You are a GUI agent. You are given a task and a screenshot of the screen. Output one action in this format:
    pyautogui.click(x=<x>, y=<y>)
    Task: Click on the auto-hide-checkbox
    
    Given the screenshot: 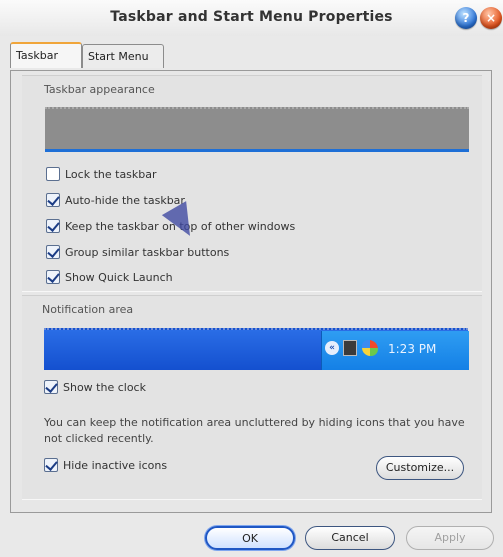 What is the action you would take?
    pyautogui.click(x=53, y=200)
    